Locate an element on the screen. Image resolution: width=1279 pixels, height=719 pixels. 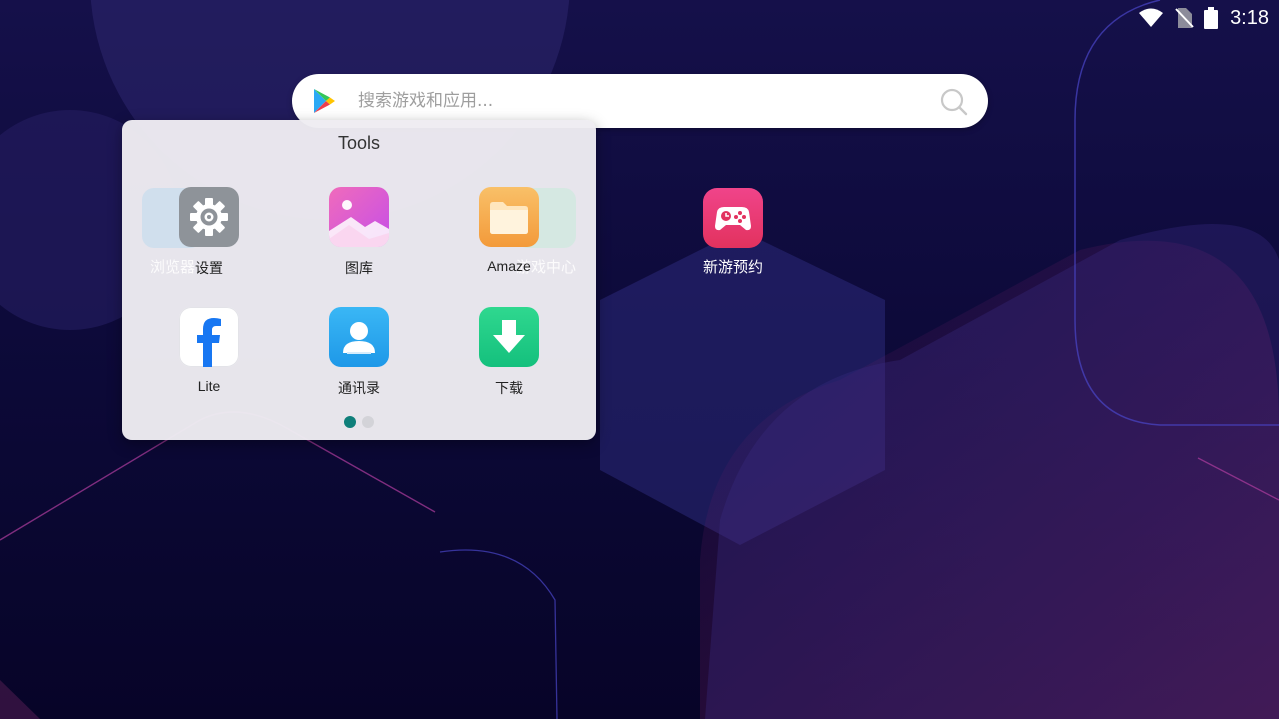
folder-app-gallery: 图库 is located at coordinates (359, 232).